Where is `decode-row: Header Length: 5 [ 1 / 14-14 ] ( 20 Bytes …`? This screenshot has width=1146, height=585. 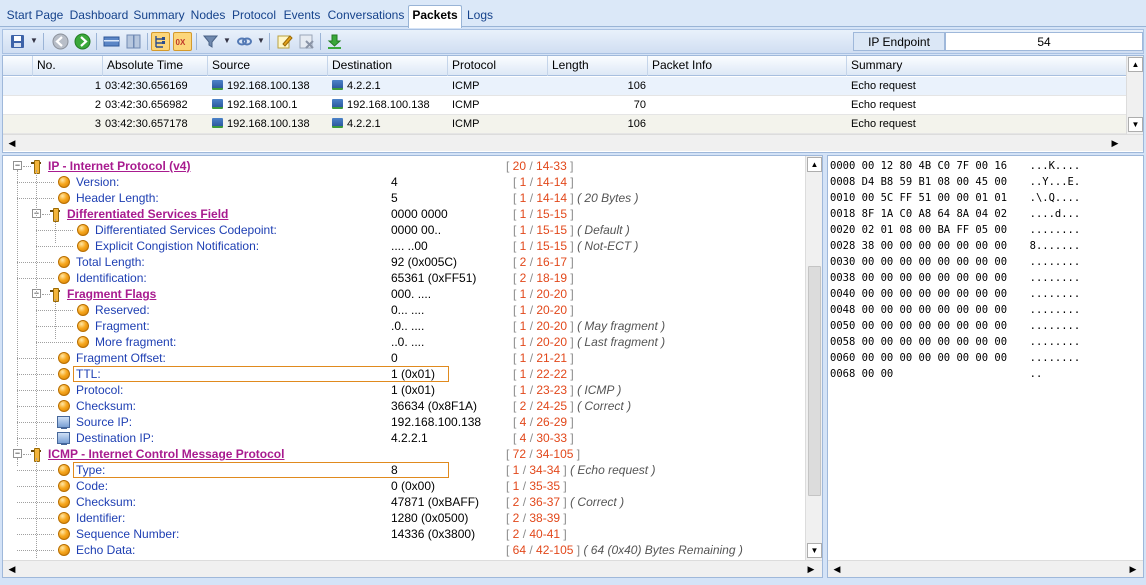 decode-row: Header Length: 5 [ 1 / 14-14 ] ( 20 Bytes … is located at coordinates (403, 198).